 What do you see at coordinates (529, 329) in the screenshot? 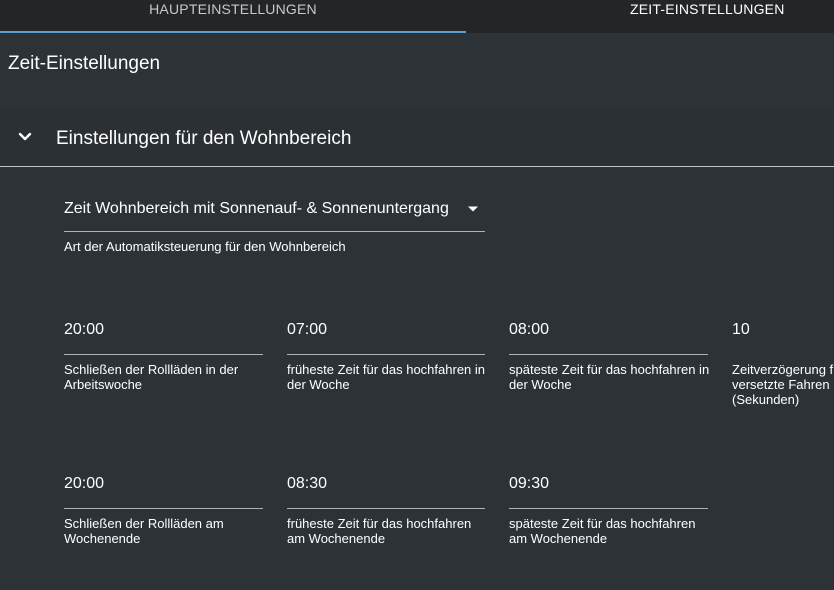
I see `time-input-value: 08:00` at bounding box center [529, 329].